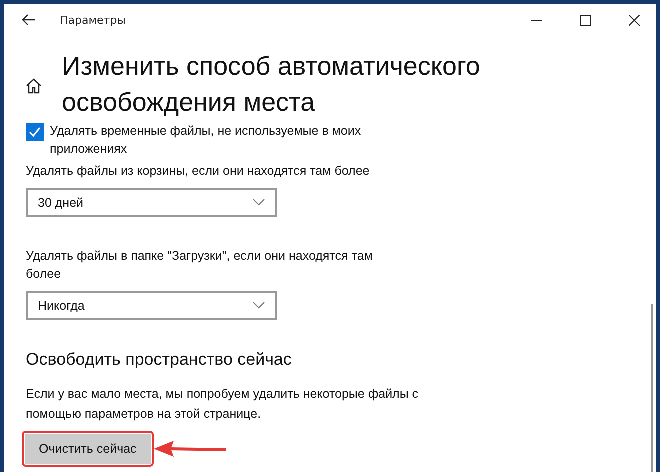 This screenshot has width=660, height=472. I want to click on checkbox, so click(35, 132).